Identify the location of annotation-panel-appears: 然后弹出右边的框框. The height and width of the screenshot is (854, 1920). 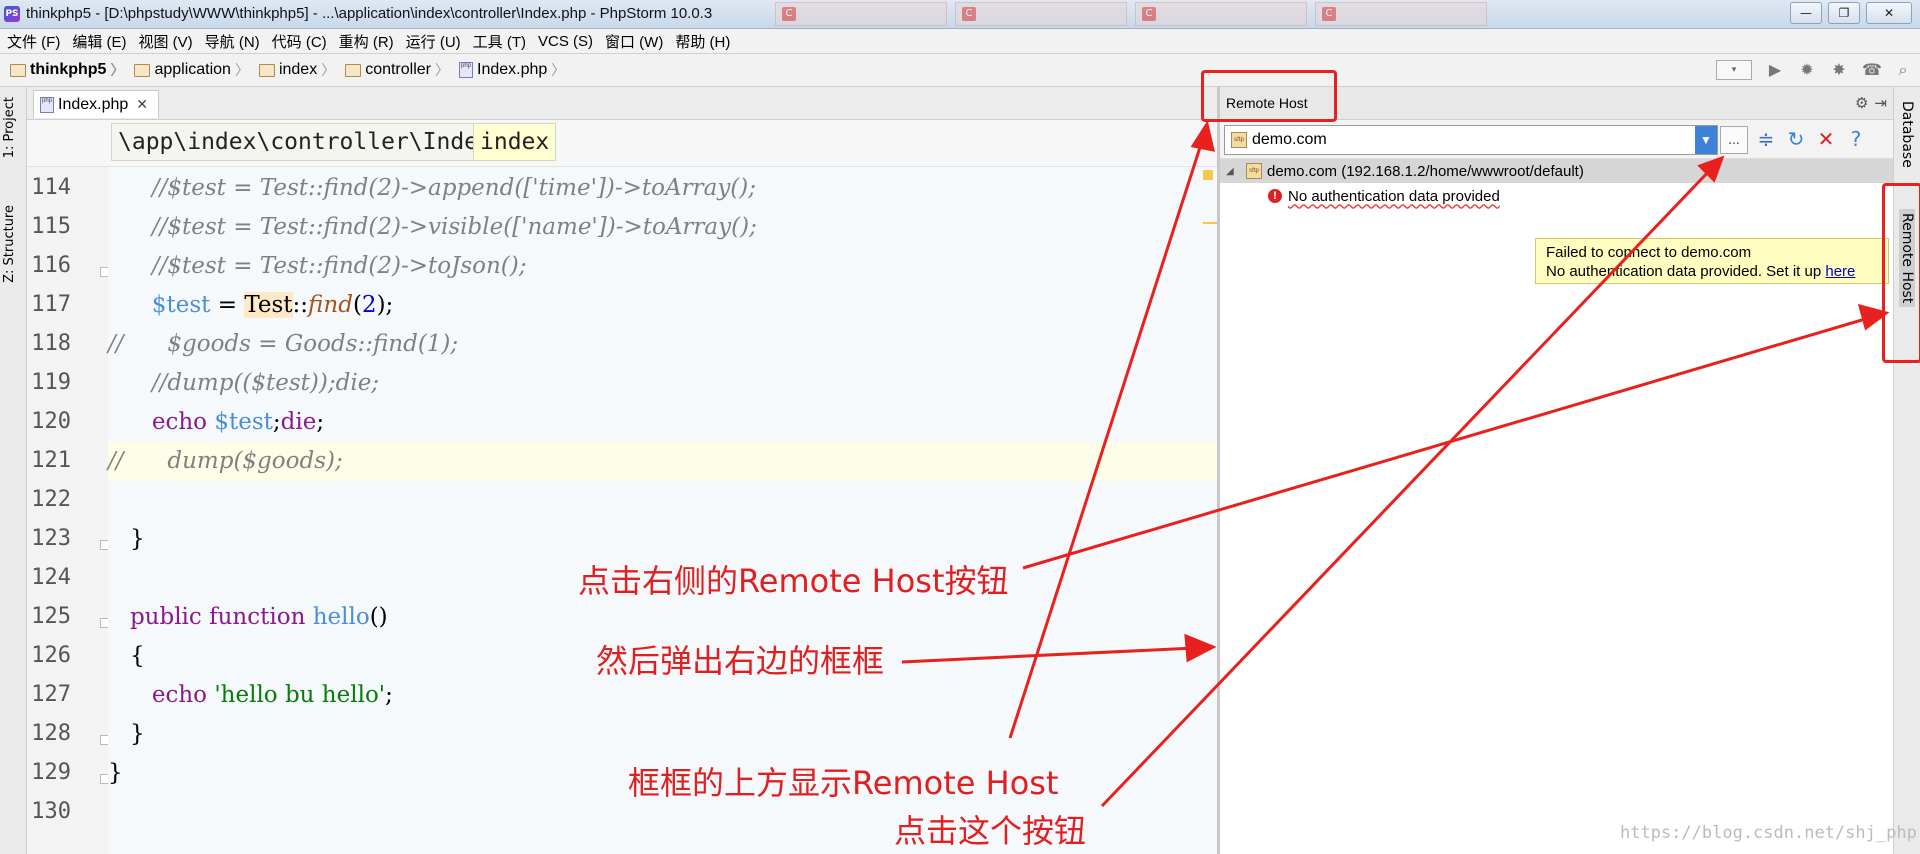
(740, 661).